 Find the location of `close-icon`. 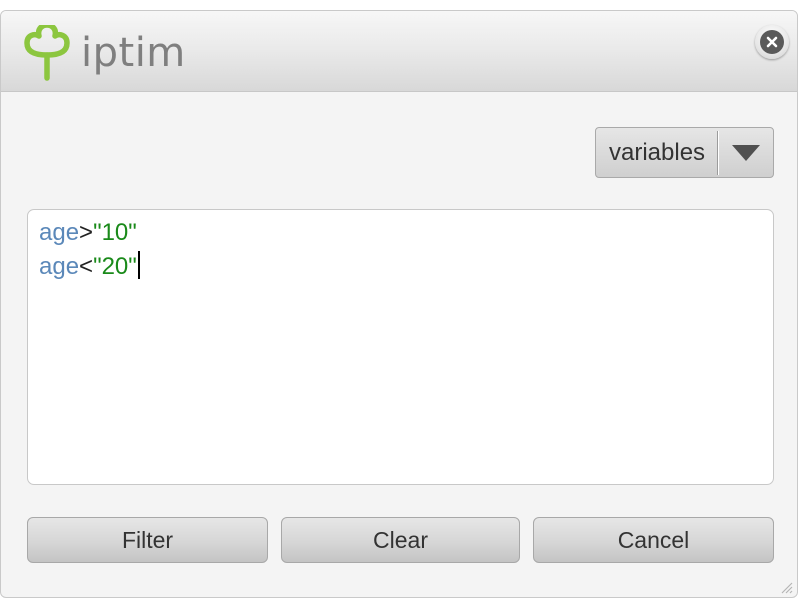

close-icon is located at coordinates (772, 42).